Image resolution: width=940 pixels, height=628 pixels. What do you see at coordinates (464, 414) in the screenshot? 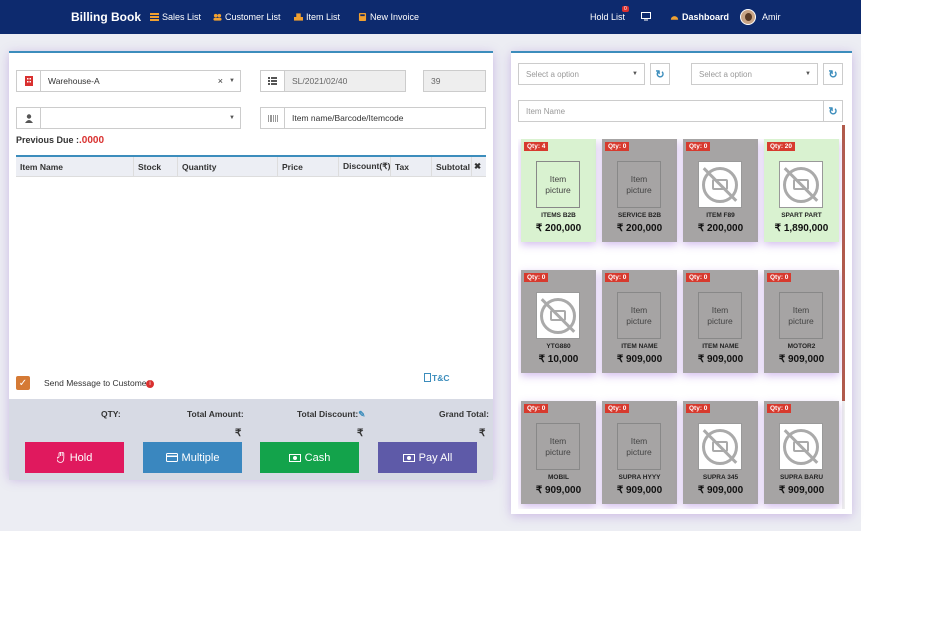
I see `grand-total-label: Grand Total:` at bounding box center [464, 414].